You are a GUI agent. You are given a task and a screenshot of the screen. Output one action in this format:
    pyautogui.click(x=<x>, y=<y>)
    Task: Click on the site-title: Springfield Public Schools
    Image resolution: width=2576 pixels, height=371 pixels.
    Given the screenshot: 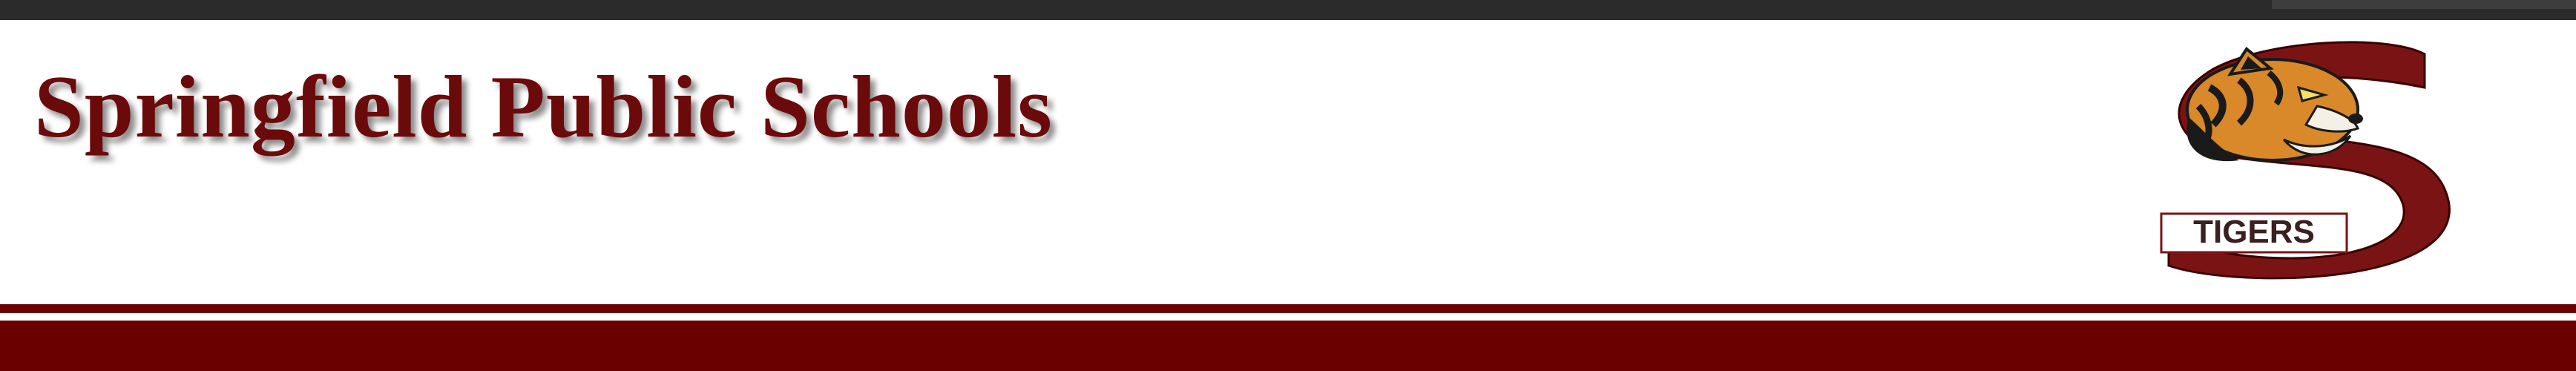 What is the action you would take?
    pyautogui.click(x=543, y=106)
    